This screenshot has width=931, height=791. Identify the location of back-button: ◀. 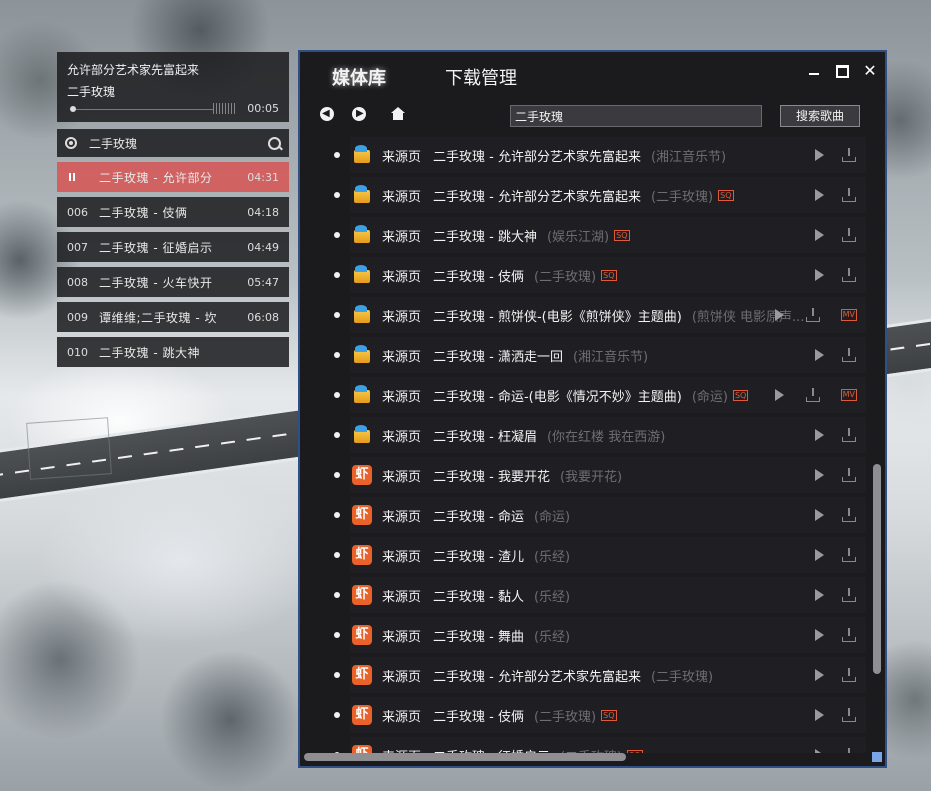
(327, 114).